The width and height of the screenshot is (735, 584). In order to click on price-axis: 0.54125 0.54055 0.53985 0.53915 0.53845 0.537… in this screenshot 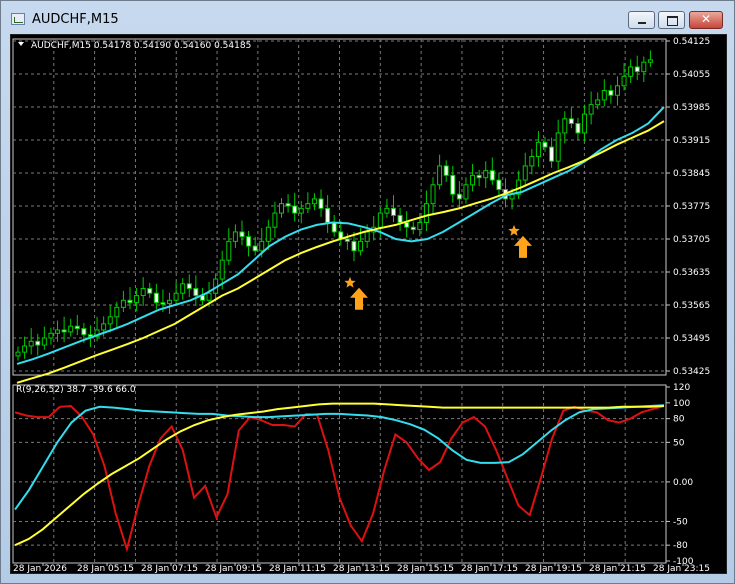, I will do `click(688, 302)`.